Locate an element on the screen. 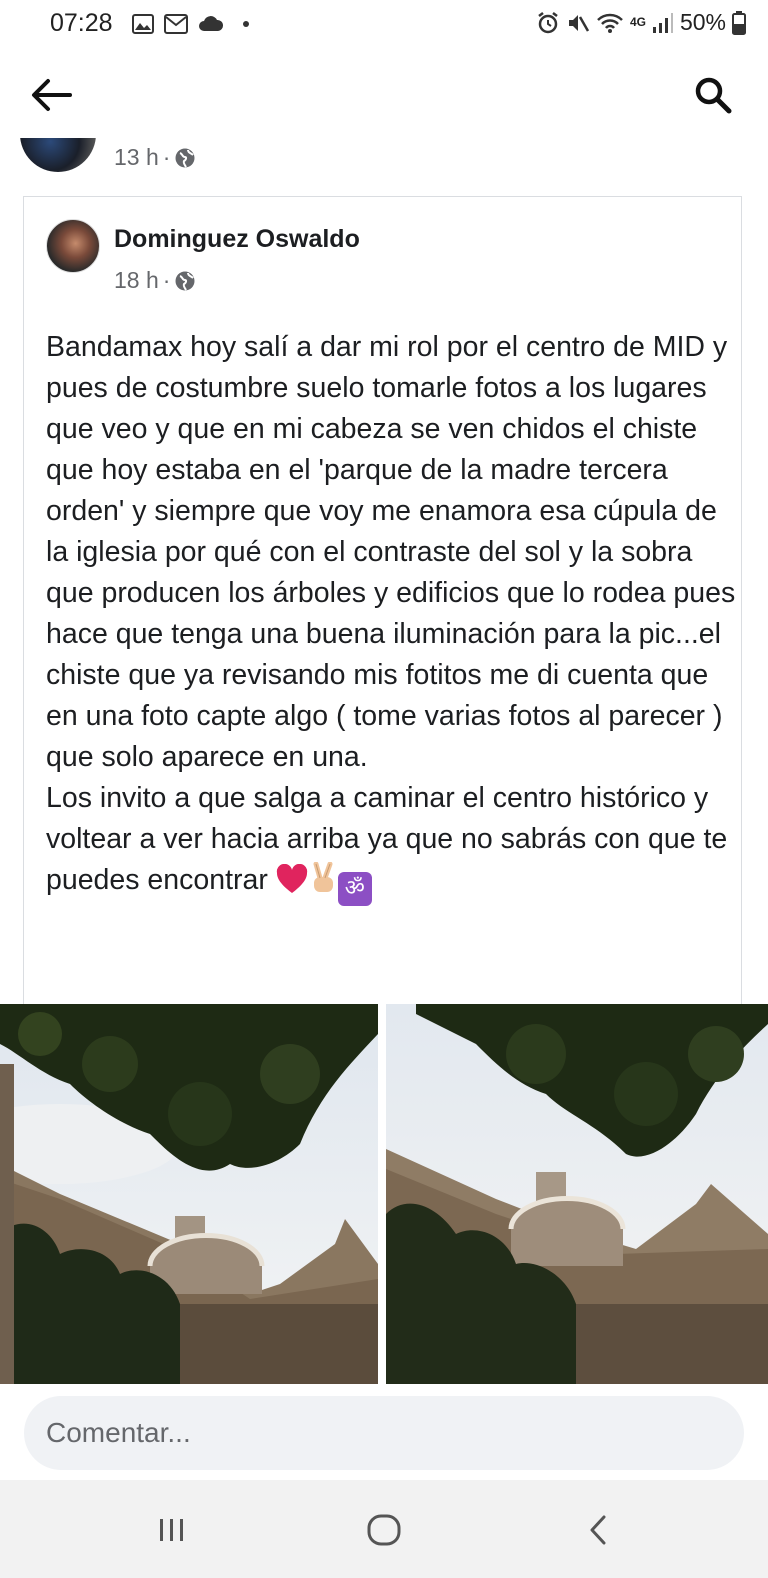 The image size is (768, 1578). parent-post-time: 13 h is located at coordinates (136, 157).